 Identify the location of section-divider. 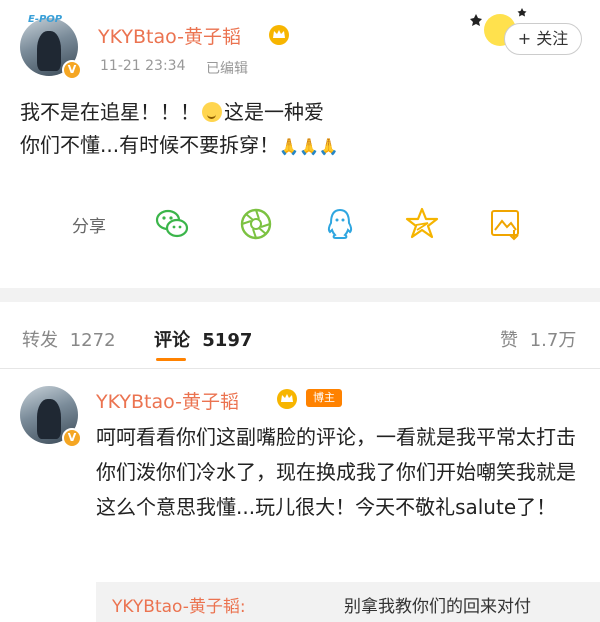
(300, 295).